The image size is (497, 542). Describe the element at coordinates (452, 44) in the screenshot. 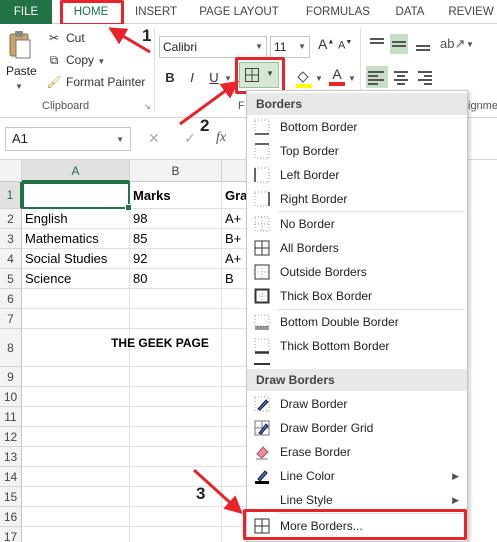

I see `orientation-icon: ab↗` at that location.